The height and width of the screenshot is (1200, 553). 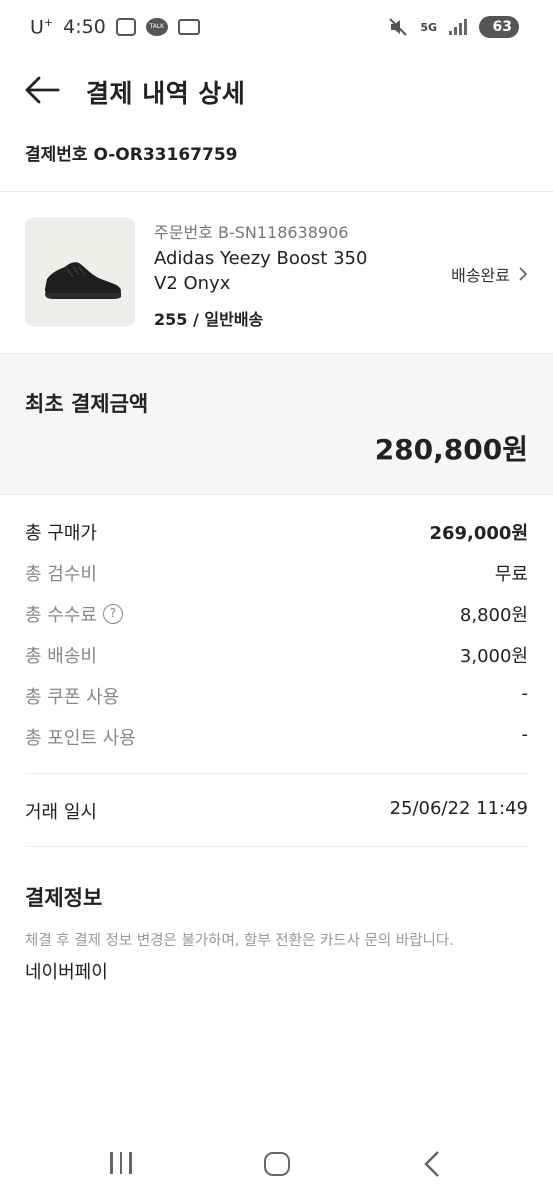 I want to click on breakdown-value: 3,000원, so click(x=493, y=656).